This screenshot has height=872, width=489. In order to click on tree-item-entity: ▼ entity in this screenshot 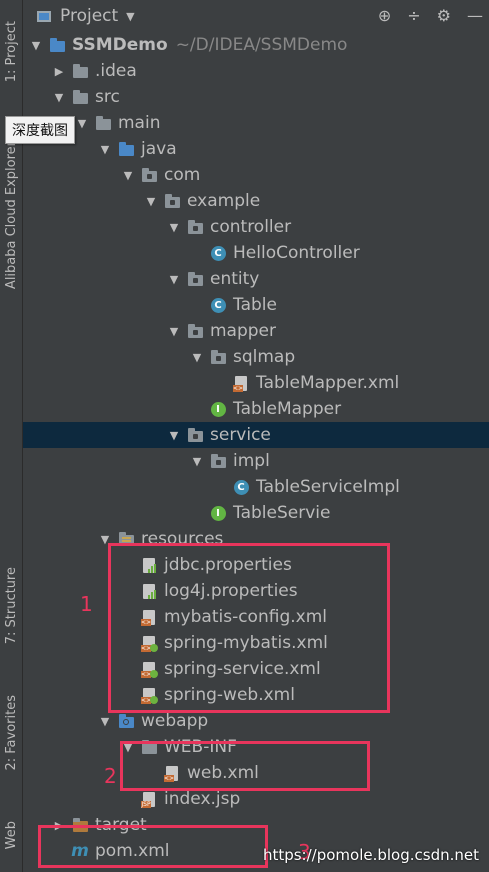, I will do `click(256, 279)`.